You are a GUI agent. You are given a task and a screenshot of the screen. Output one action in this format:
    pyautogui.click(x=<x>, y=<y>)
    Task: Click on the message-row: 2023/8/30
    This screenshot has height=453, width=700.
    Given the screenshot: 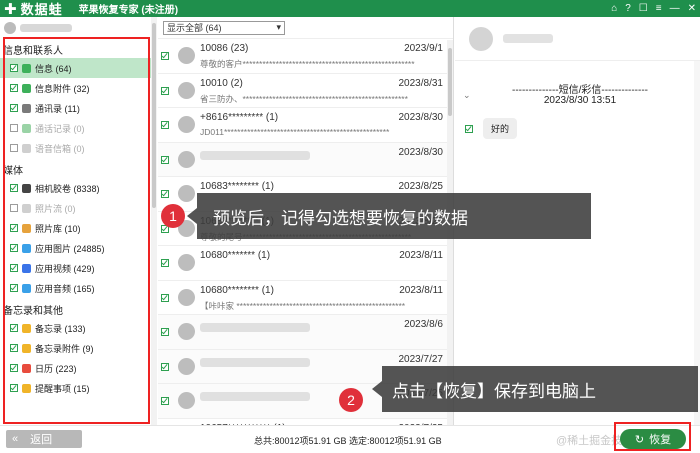 What is the action you would take?
    pyautogui.click(x=305, y=159)
    